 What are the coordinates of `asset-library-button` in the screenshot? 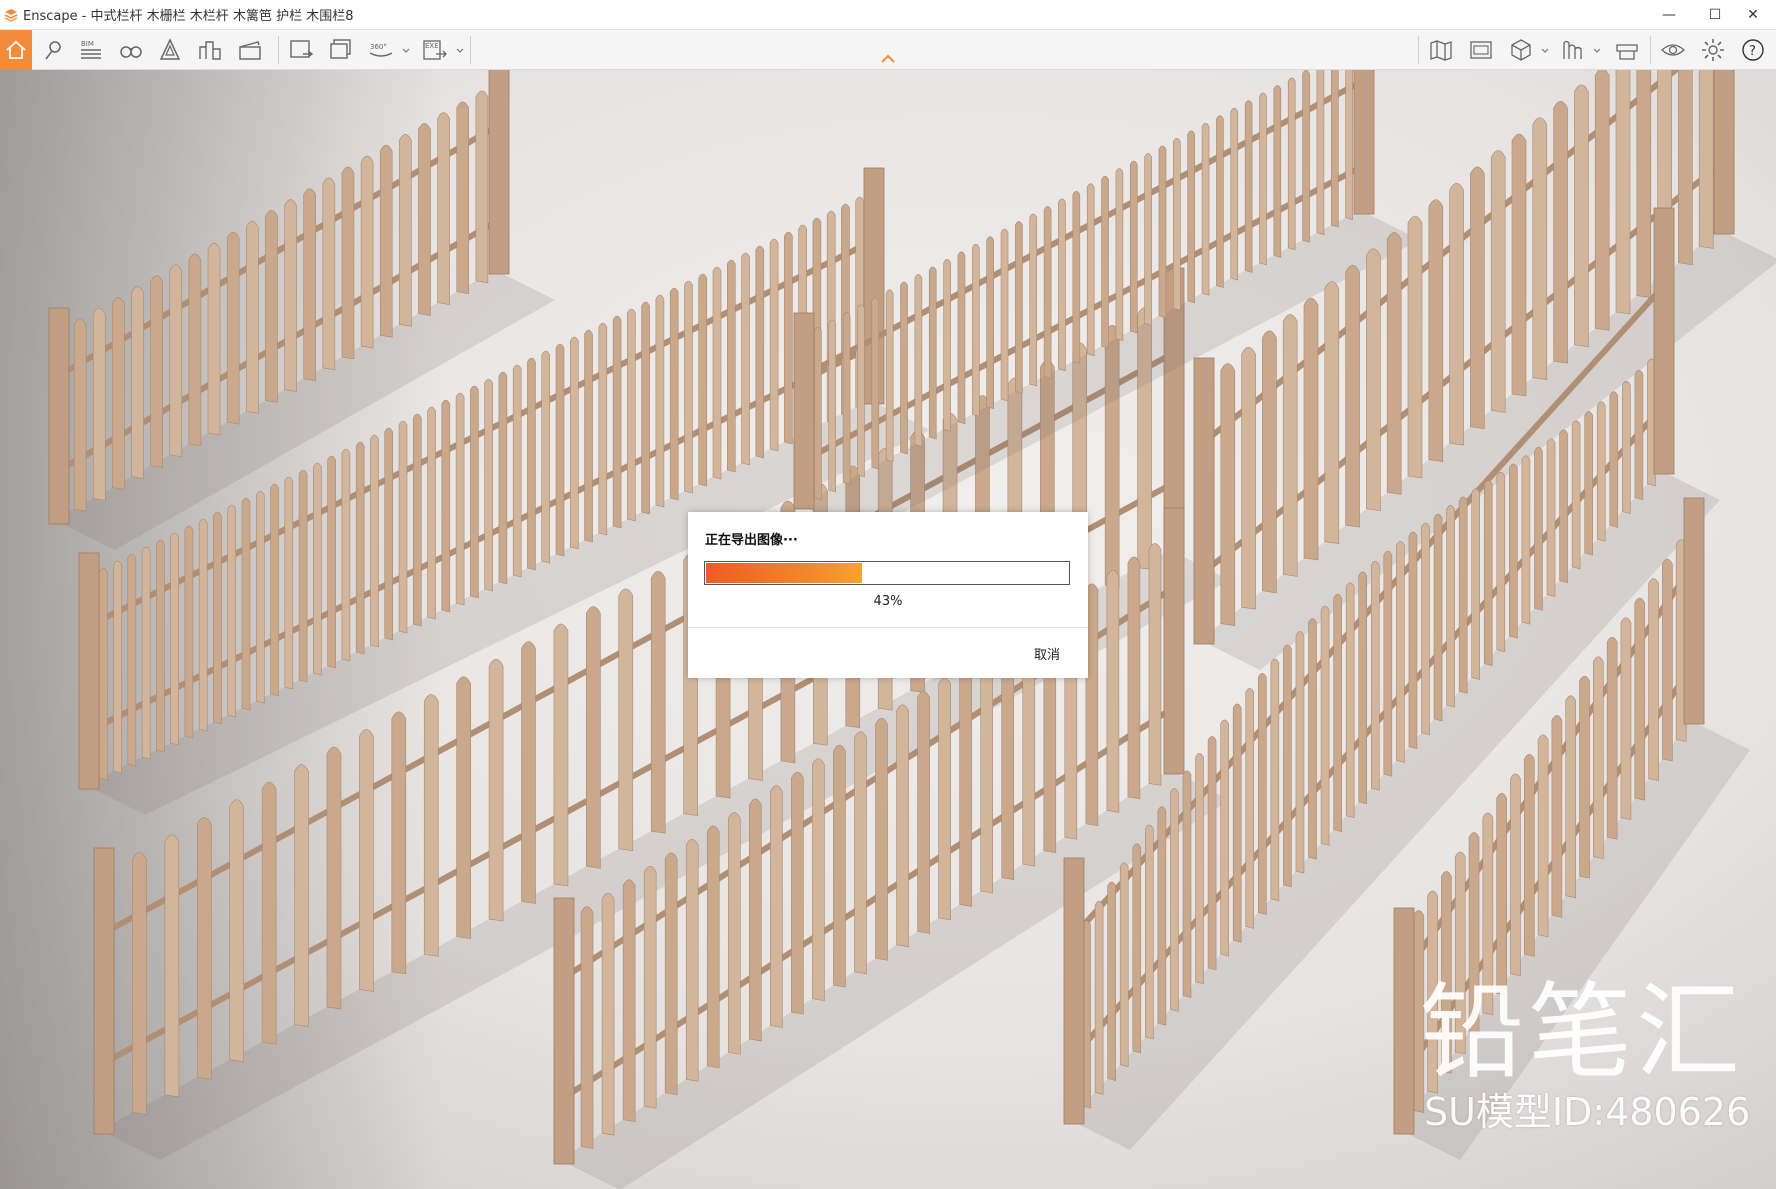 It's located at (210, 50).